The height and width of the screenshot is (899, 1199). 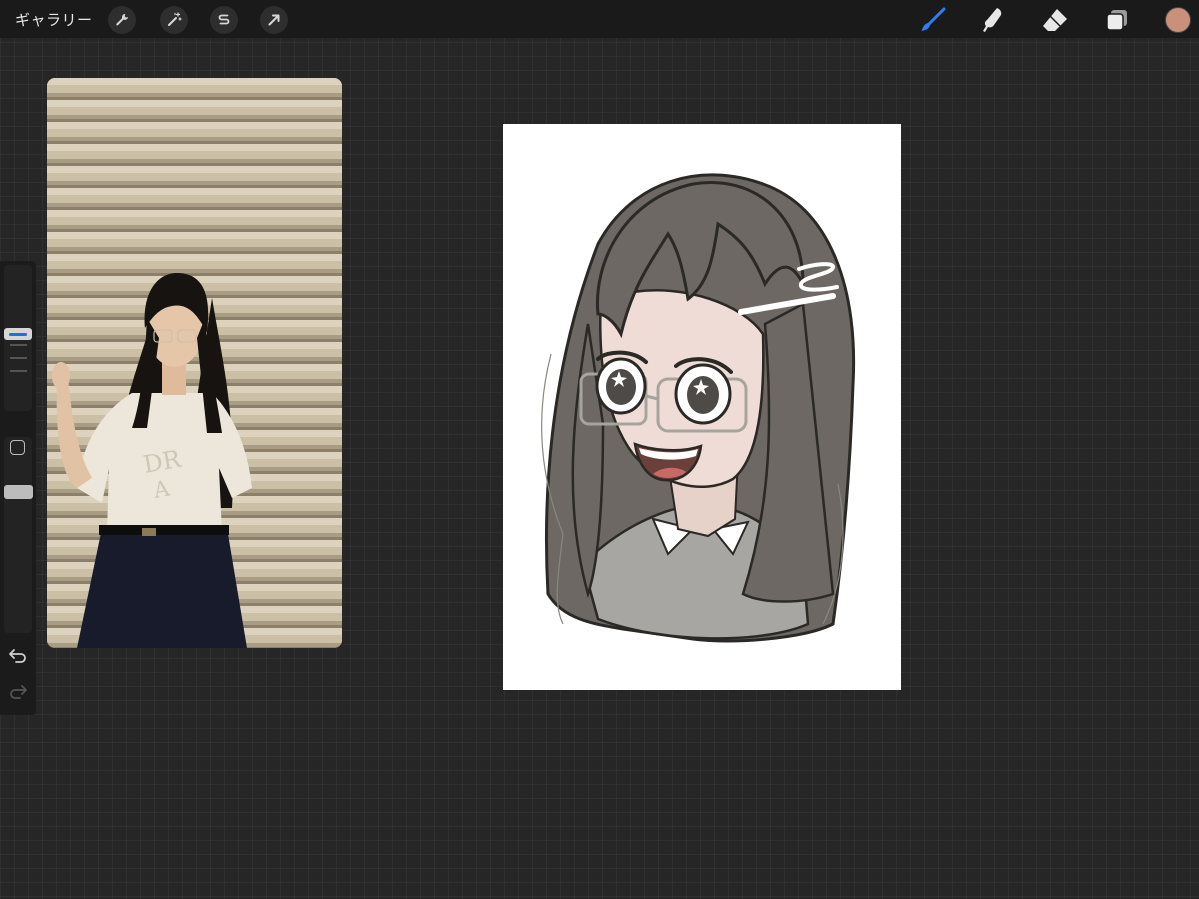 What do you see at coordinates (1178, 20) in the screenshot?
I see `color-picker-swatch` at bounding box center [1178, 20].